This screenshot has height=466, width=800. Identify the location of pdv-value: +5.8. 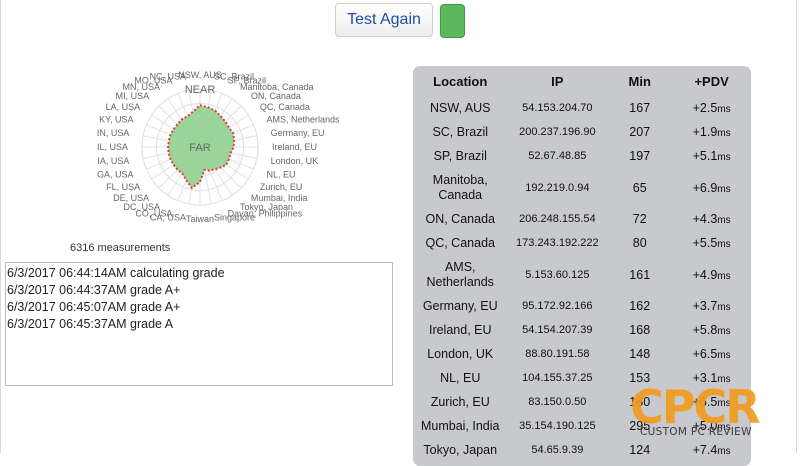
(705, 330).